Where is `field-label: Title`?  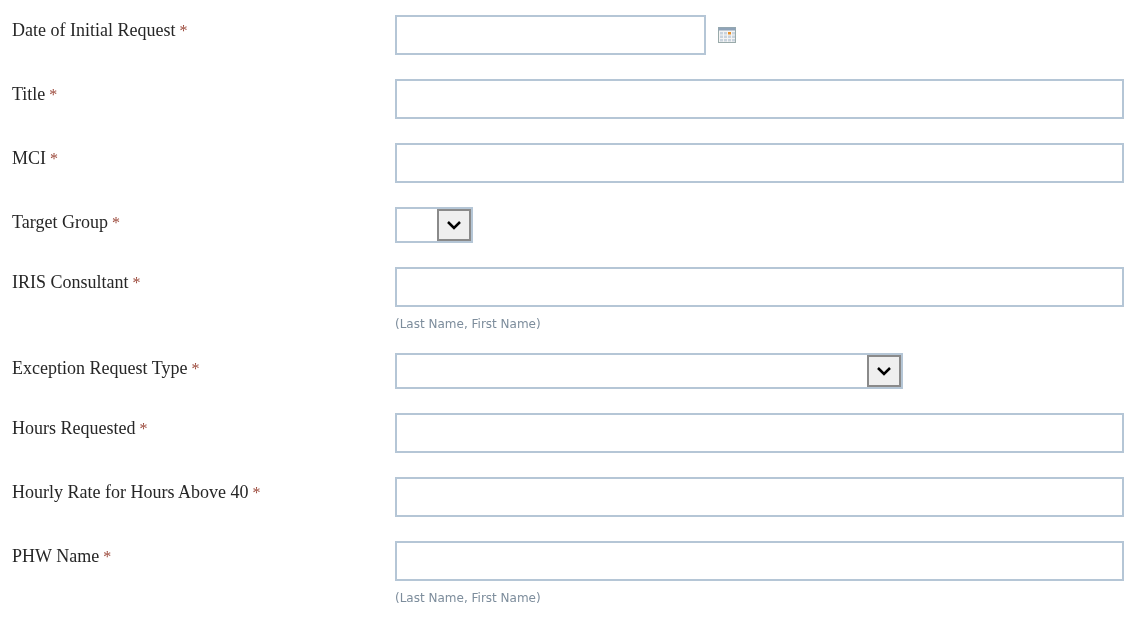
field-label: Title is located at coordinates (29, 94).